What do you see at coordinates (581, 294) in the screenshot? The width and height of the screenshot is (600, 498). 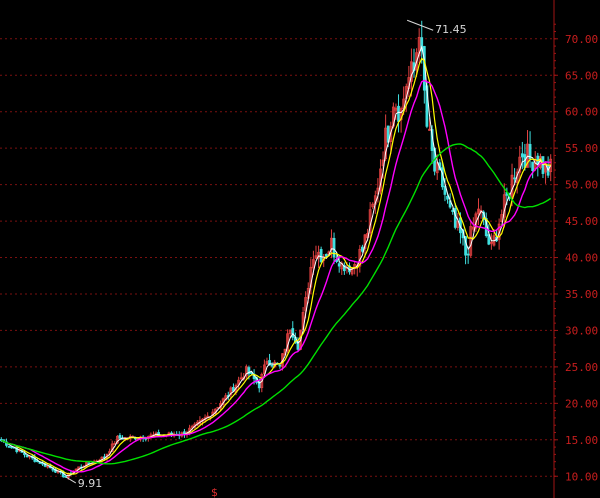 I see `tick-label-5: 35.00` at bounding box center [581, 294].